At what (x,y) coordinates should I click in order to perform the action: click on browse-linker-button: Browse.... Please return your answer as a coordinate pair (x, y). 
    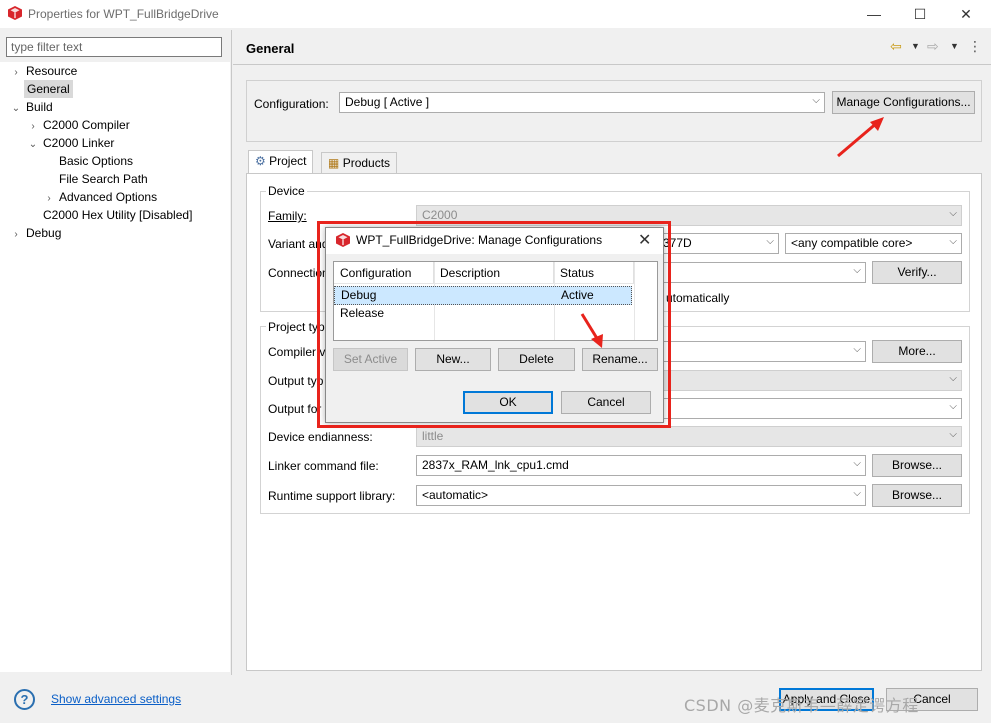
    Looking at the image, I should click on (917, 465).